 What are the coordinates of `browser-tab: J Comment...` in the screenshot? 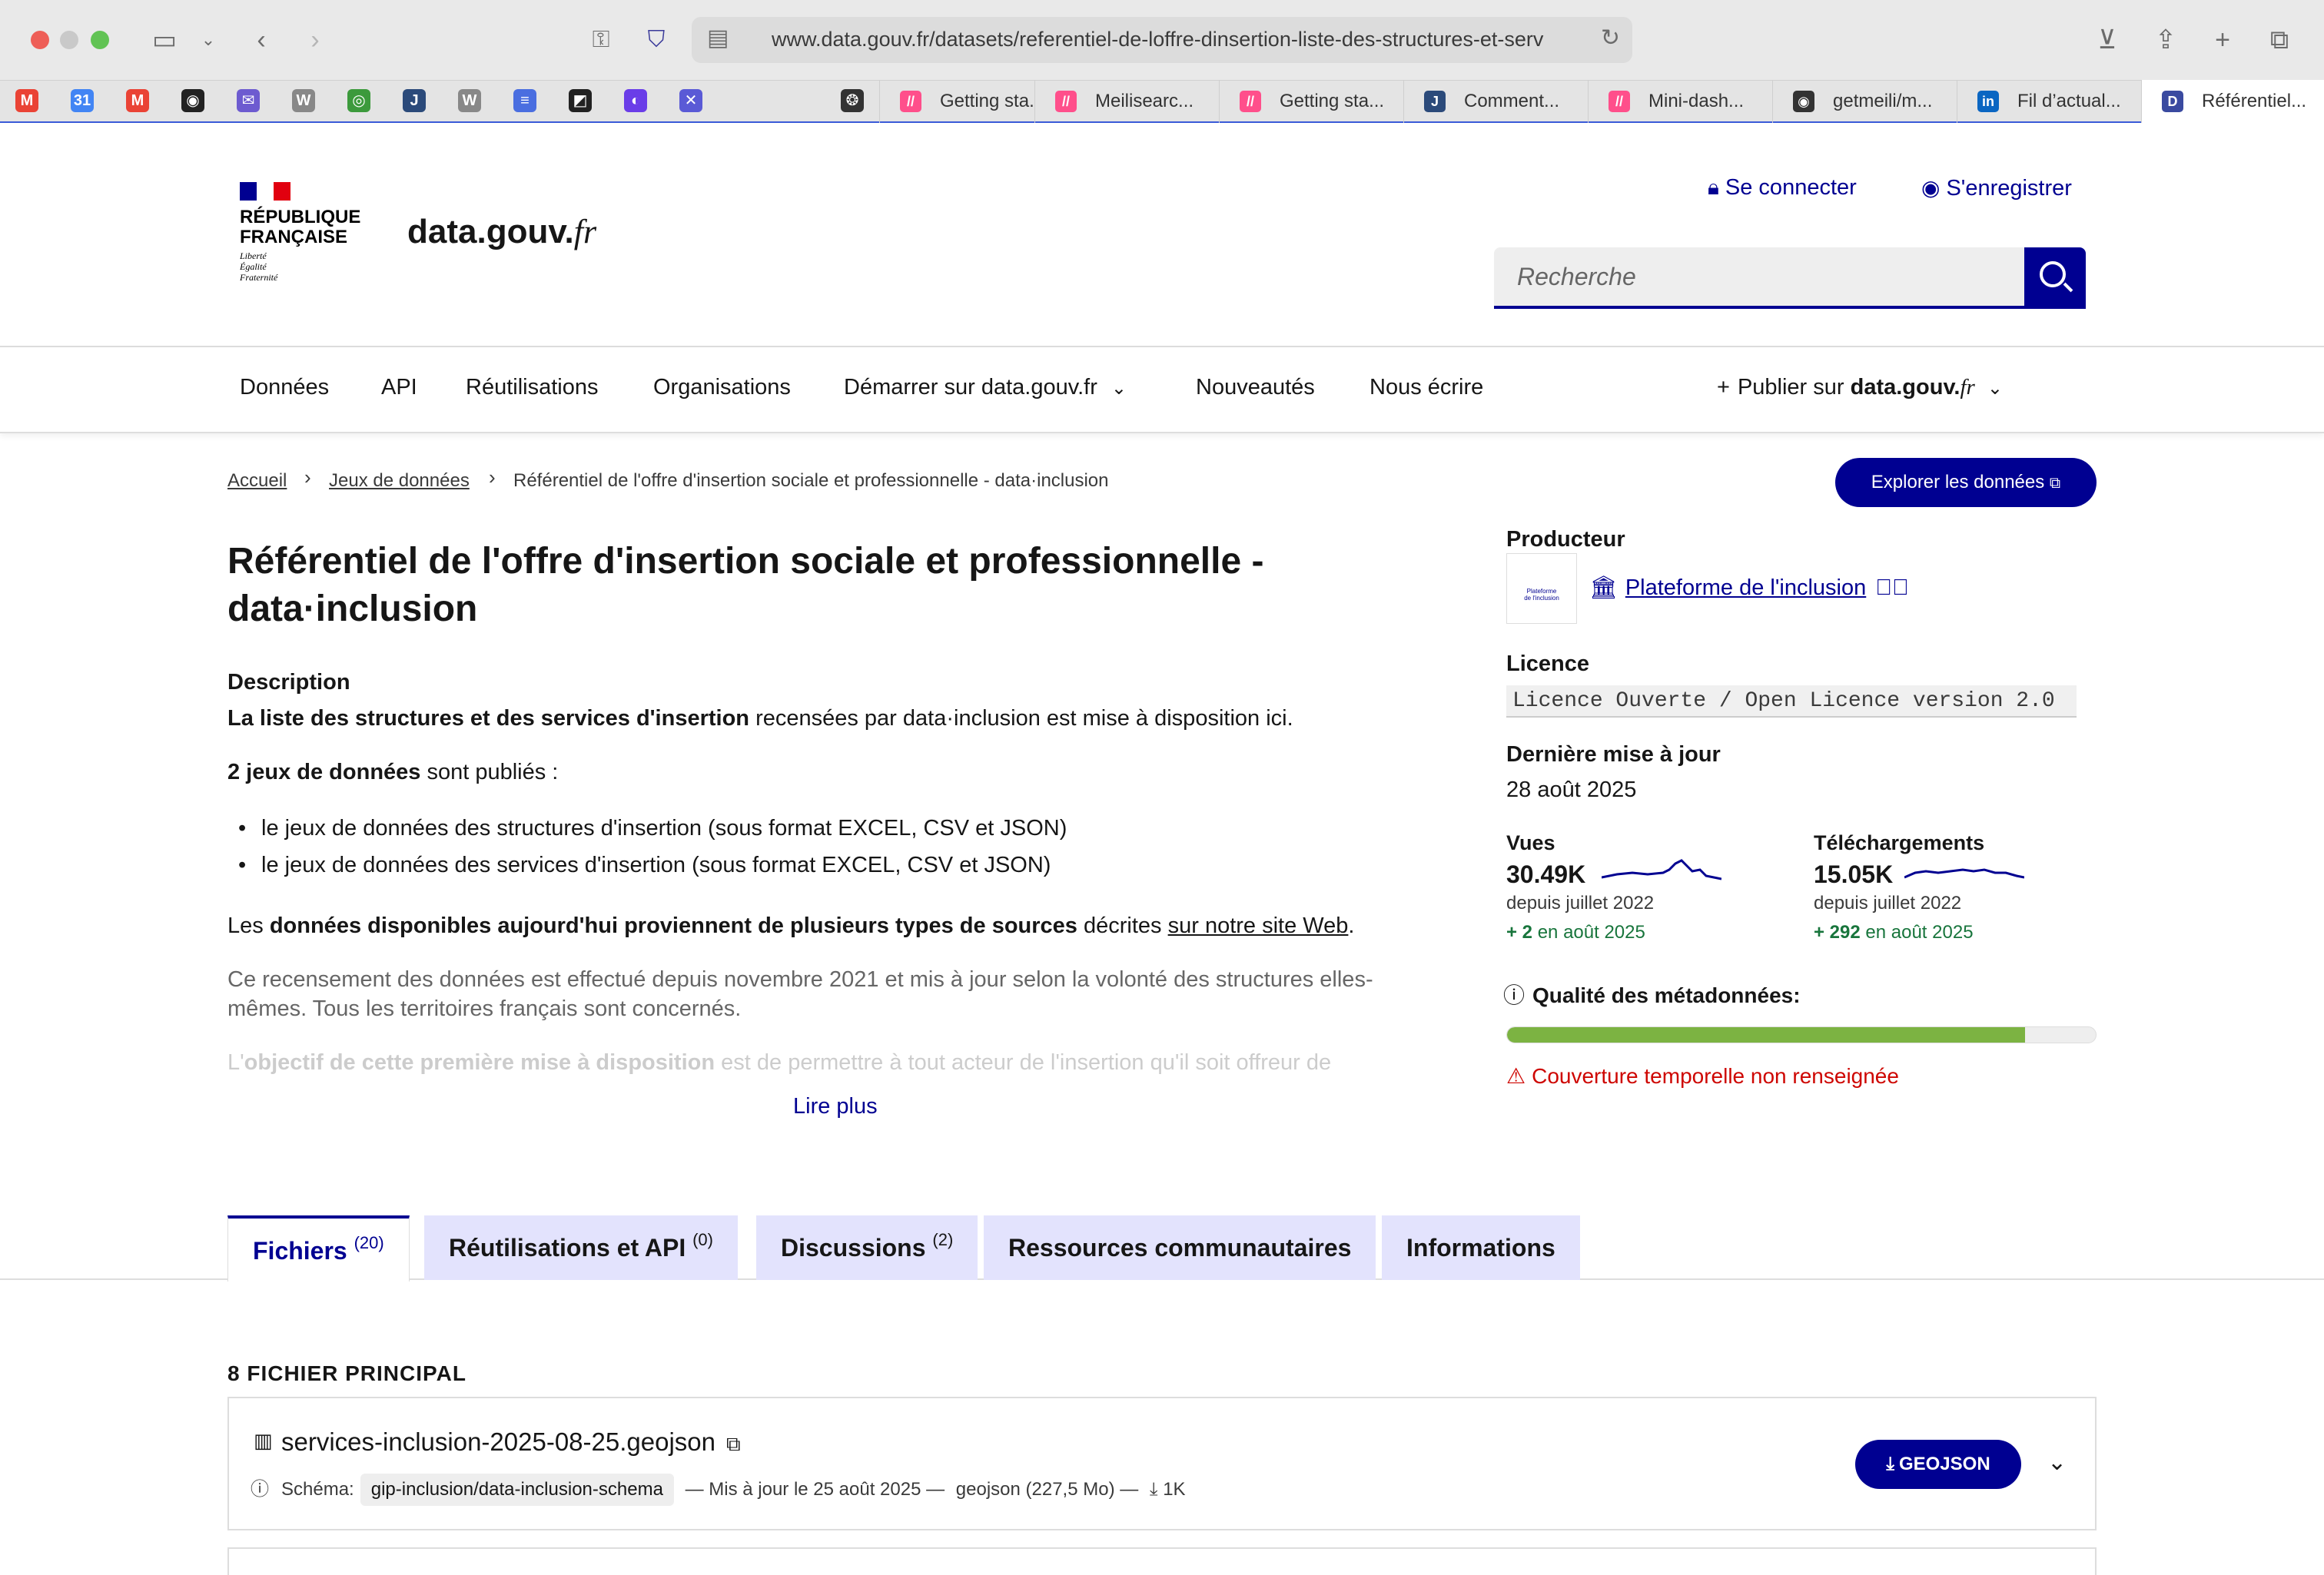 It's located at (1495, 101).